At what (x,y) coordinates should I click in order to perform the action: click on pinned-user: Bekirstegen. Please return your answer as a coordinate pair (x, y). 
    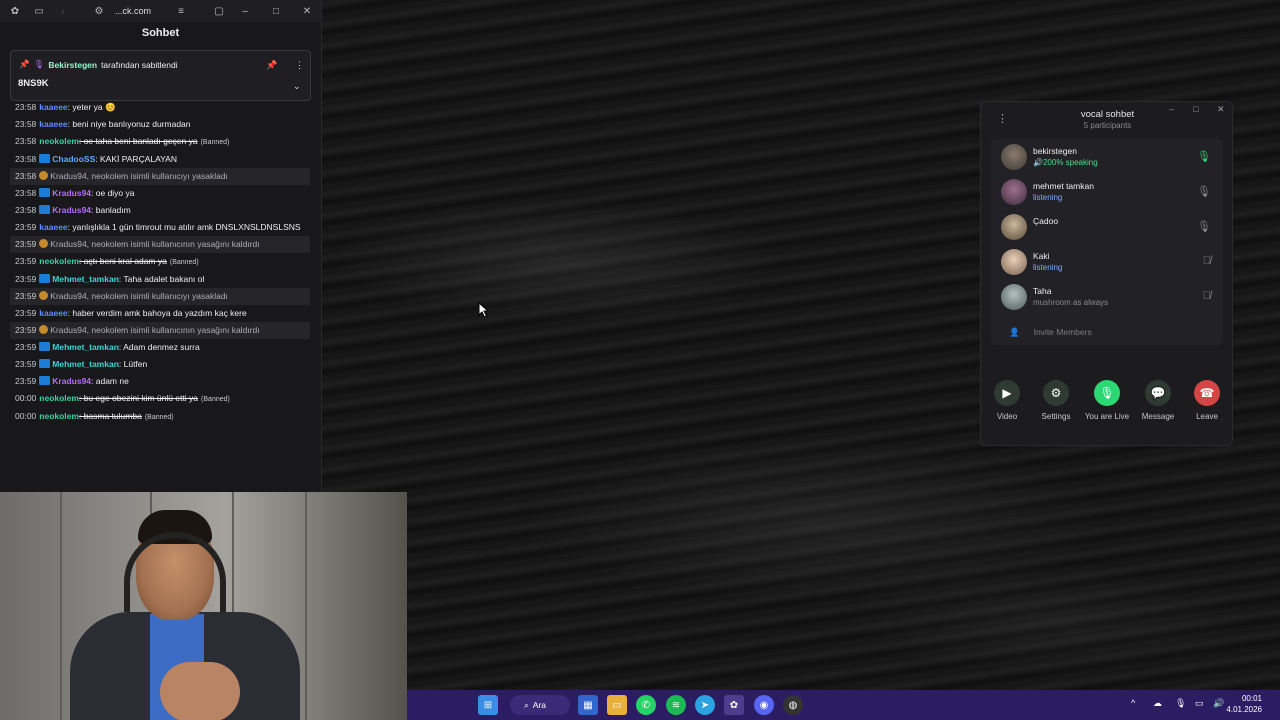
    Looking at the image, I should click on (72, 65).